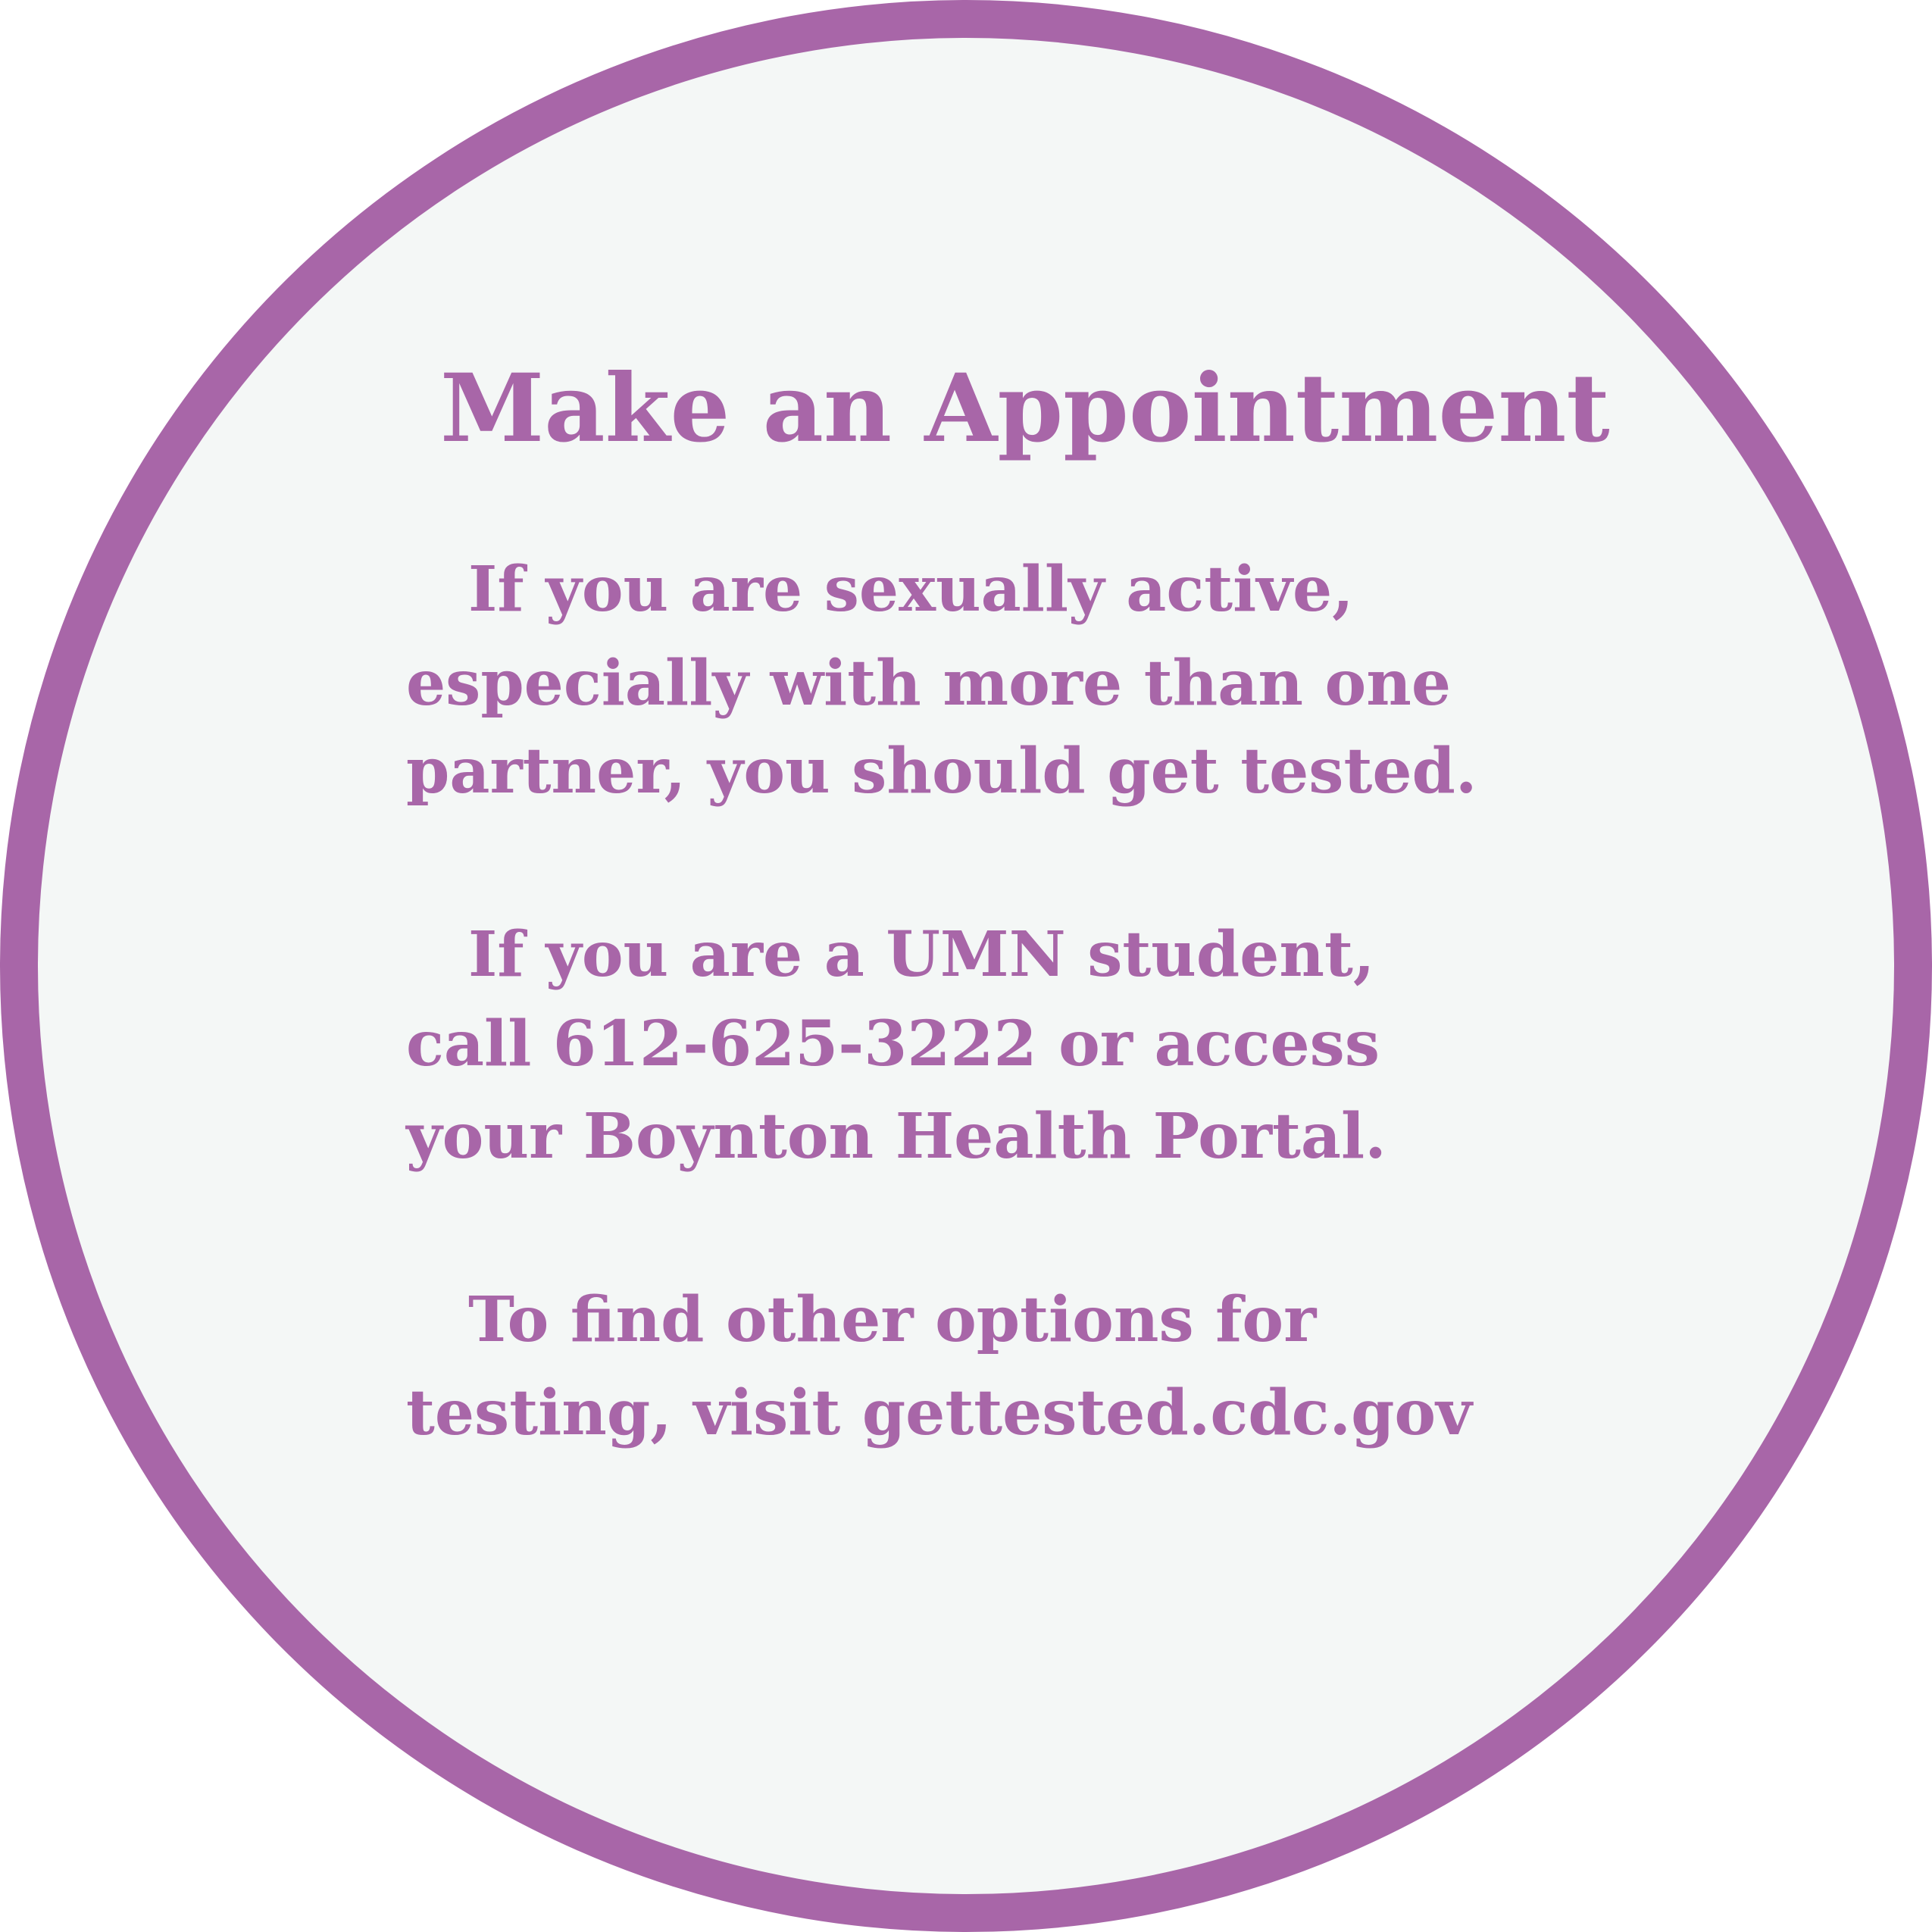 The height and width of the screenshot is (1932, 1932). What do you see at coordinates (921, 955) in the screenshot?
I see `paragraph-line: If you are a UMN student,` at bounding box center [921, 955].